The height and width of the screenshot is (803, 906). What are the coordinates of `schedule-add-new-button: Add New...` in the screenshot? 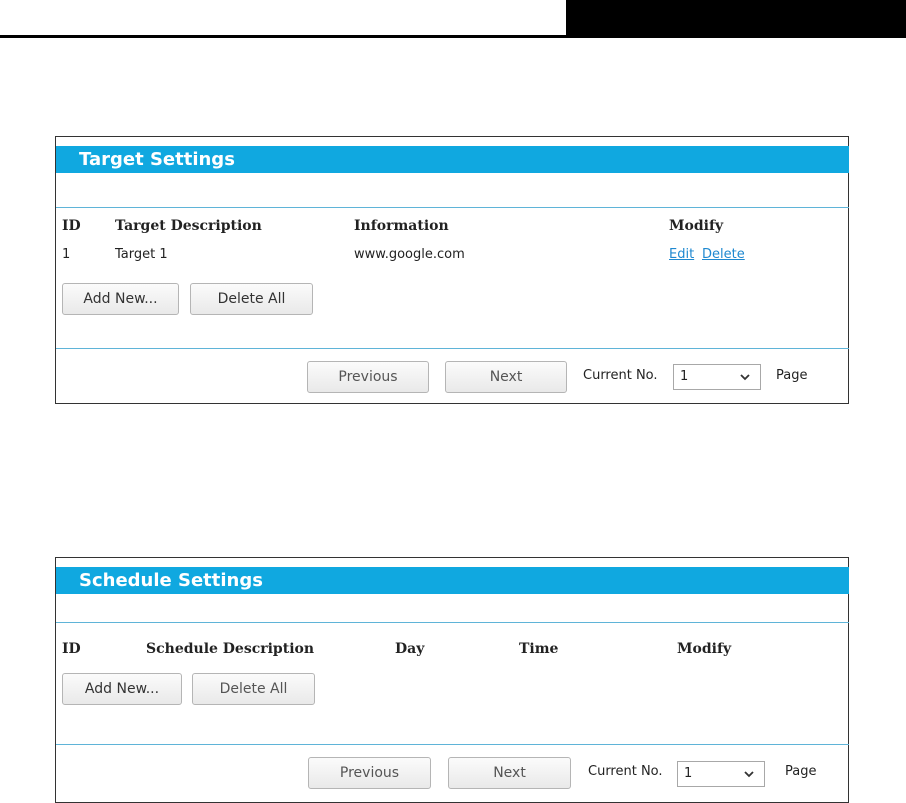 It's located at (122, 689).